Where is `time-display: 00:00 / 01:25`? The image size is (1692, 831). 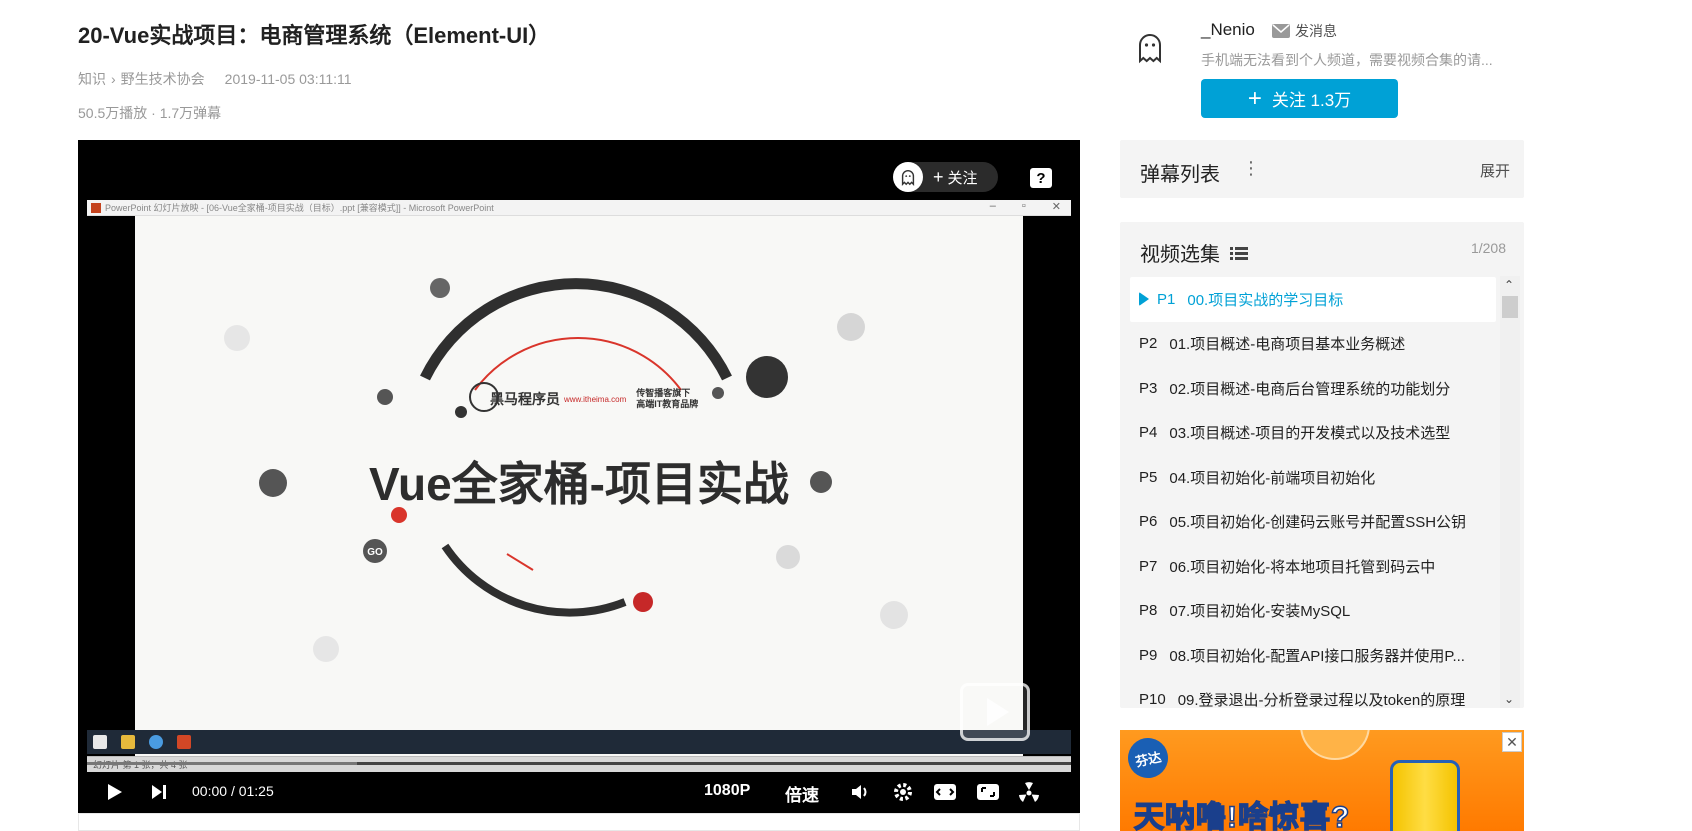 time-display: 00:00 / 01:25 is located at coordinates (233, 791).